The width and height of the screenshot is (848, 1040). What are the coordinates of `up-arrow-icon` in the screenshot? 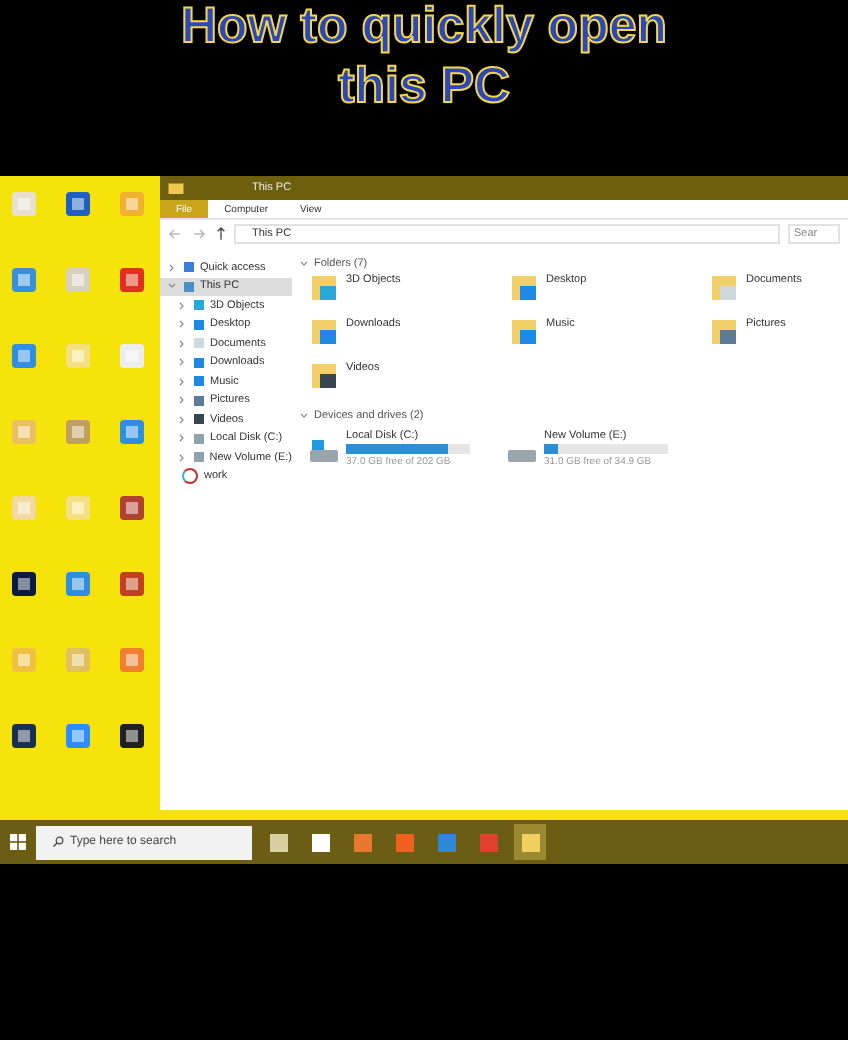 It's located at (221, 233).